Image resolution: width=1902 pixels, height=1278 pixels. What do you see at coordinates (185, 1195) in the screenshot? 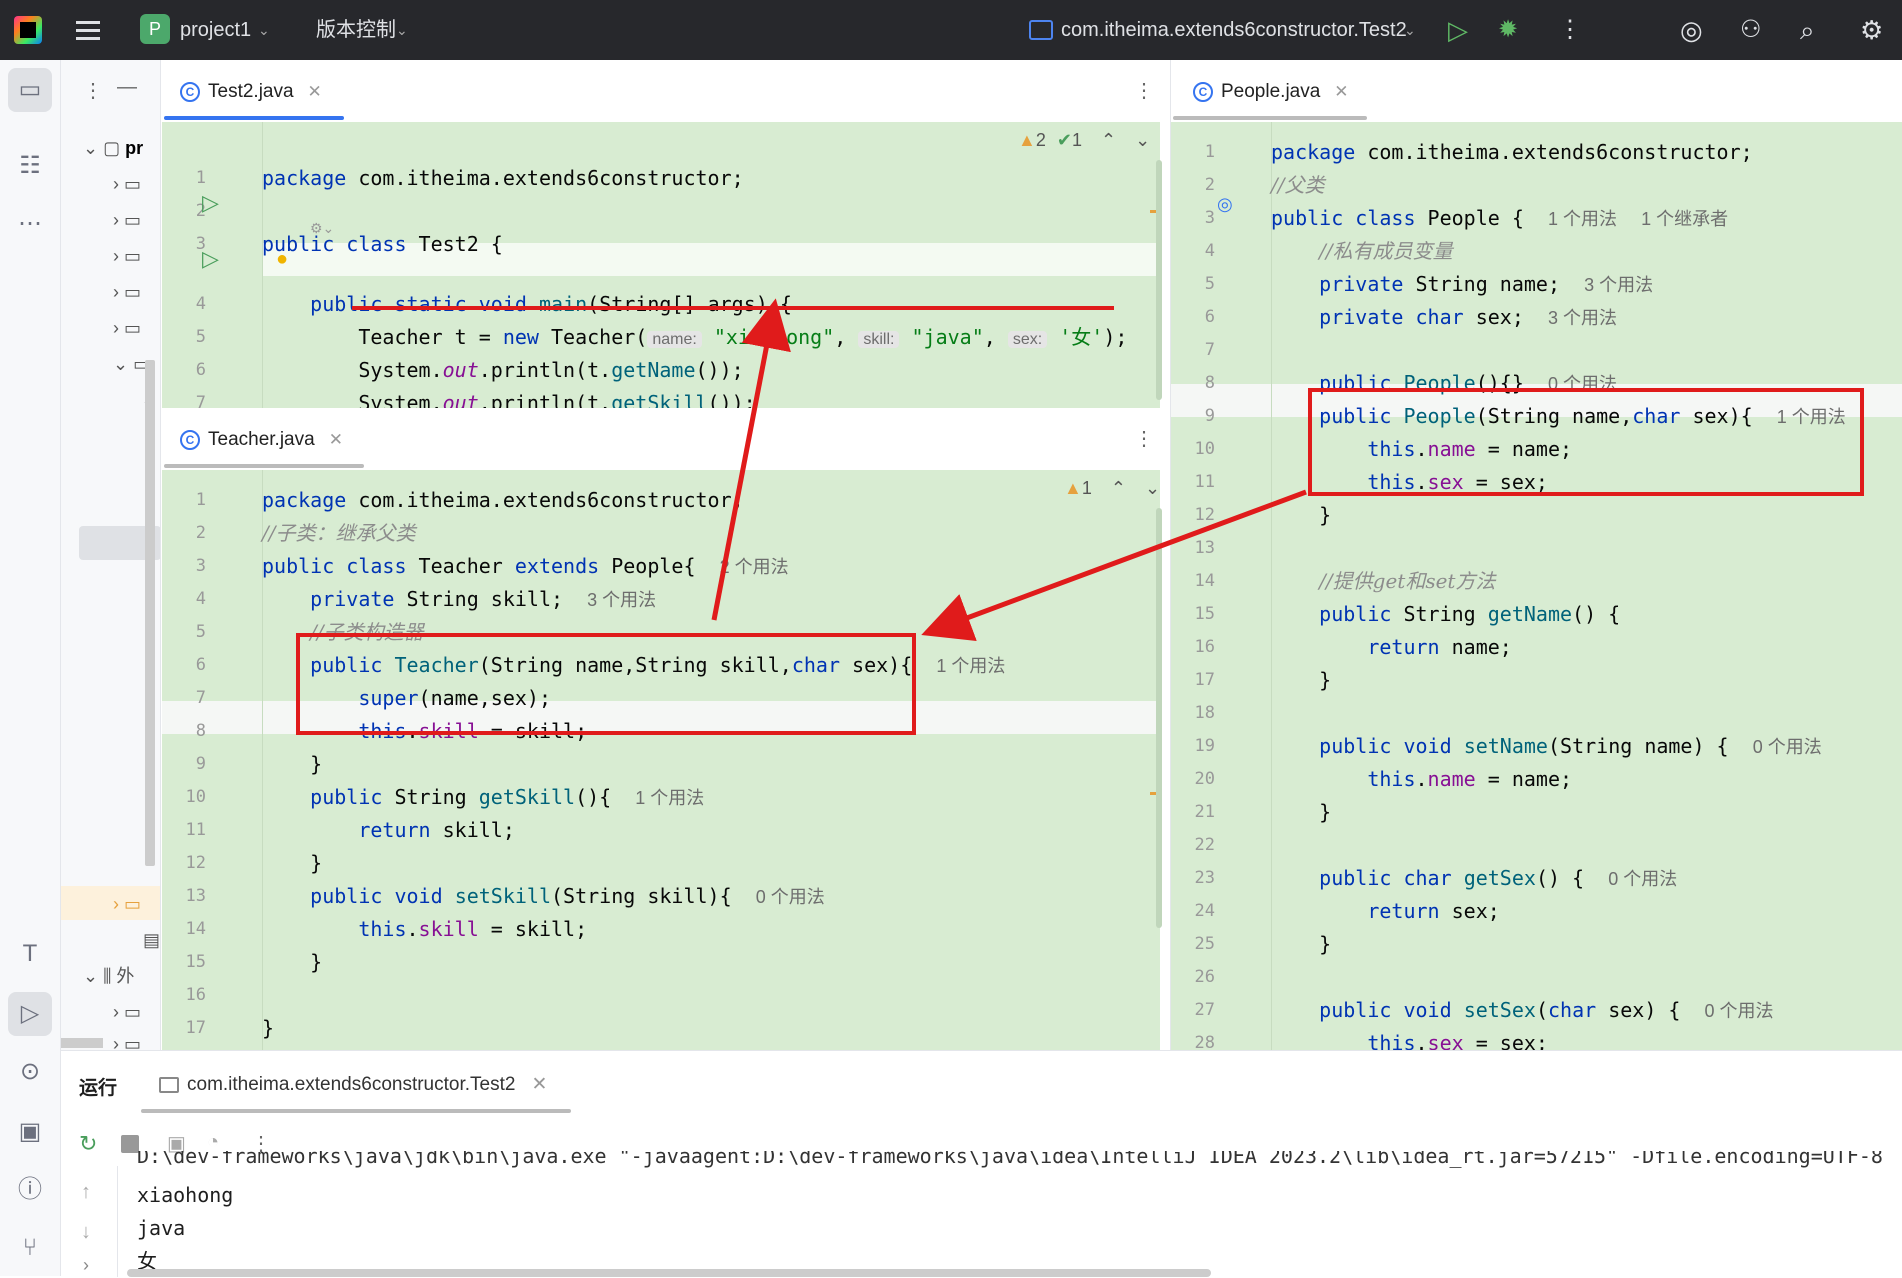
I see `console-output-line: xiaohong` at bounding box center [185, 1195].